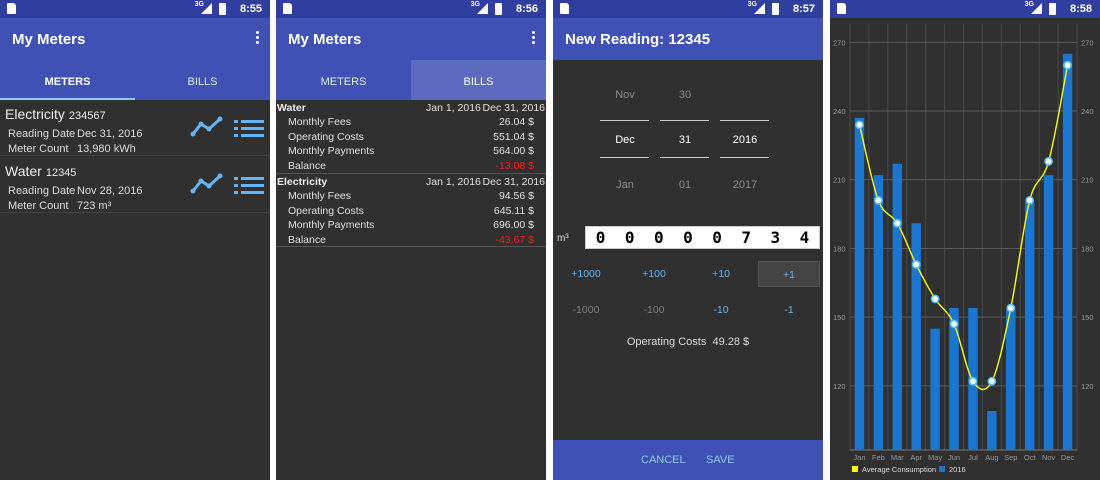  What do you see at coordinates (935, 389) in the screenshot?
I see `bar-may` at bounding box center [935, 389].